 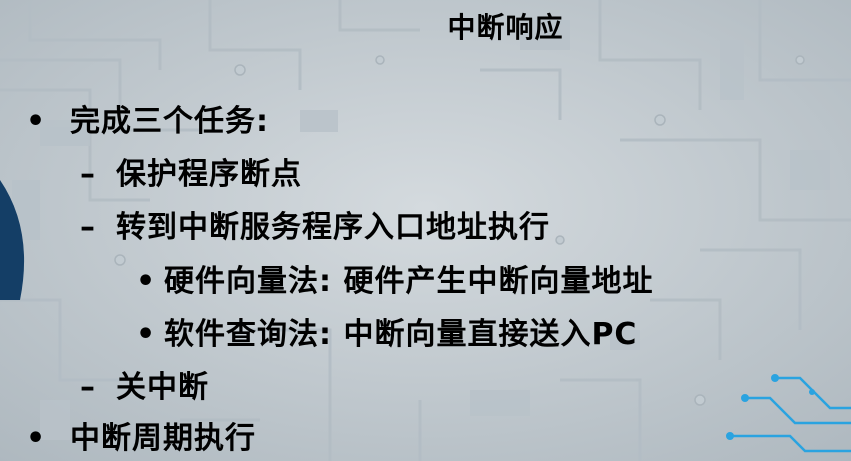 I want to click on bullet-level2-protect-breakpoint: – 保护程序断点, so click(x=191, y=171).